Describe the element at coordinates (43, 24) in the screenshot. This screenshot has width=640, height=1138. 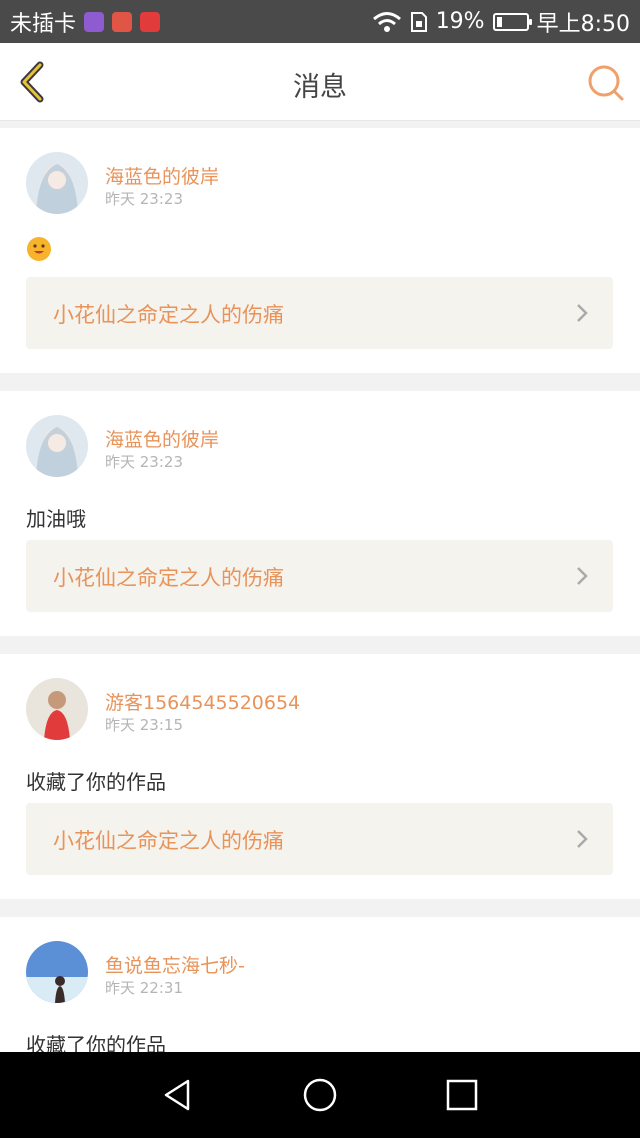
I see `carrier-text: 未插卡` at that location.